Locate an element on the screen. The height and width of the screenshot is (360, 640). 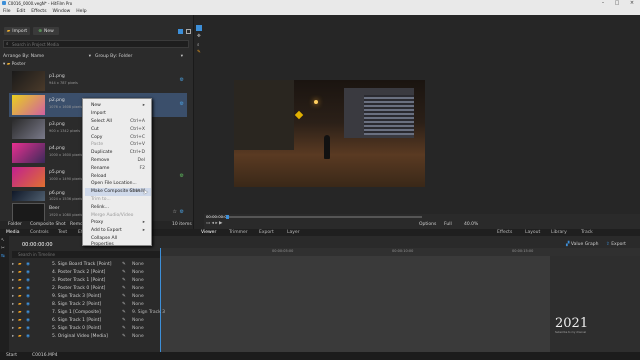
menu-window: Window is located at coordinates (62, 11).